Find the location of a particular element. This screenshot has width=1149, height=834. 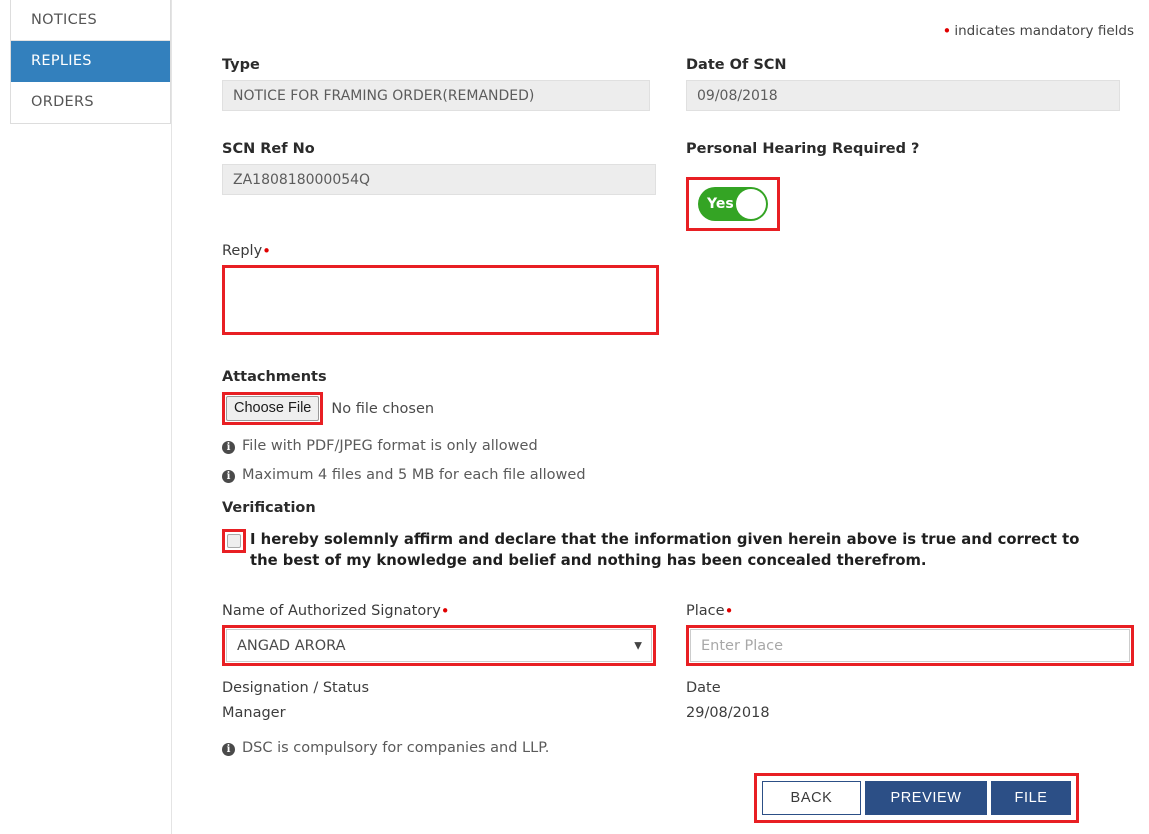

designation-label: Designation / Status is located at coordinates (296, 688).